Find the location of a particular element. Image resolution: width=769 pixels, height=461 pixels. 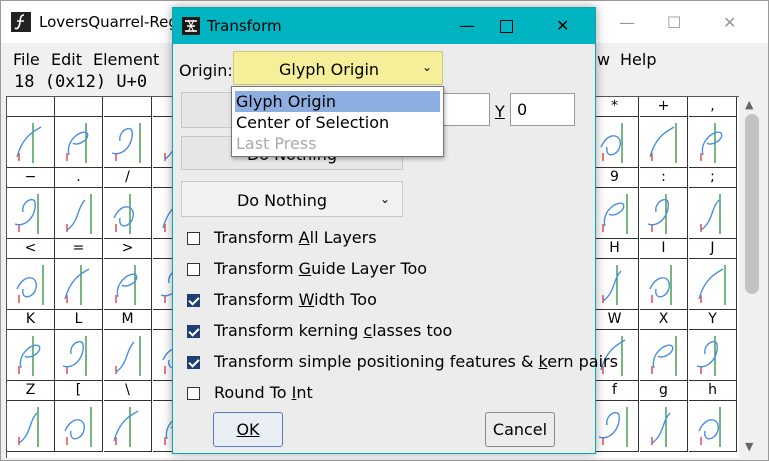

maximize-icon is located at coordinates (506, 26).